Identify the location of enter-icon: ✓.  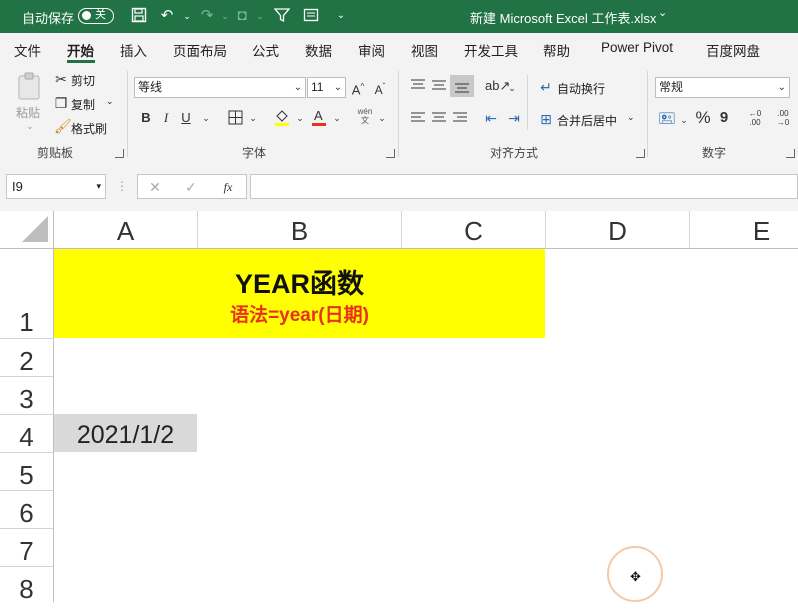
(191, 187).